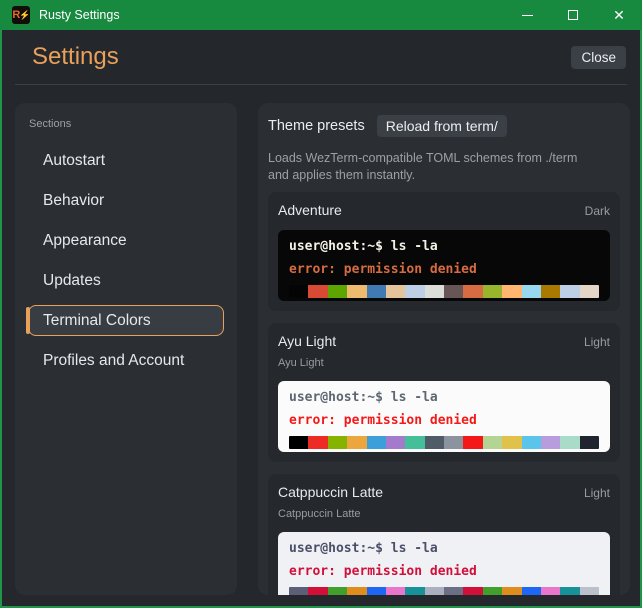 This screenshot has height=608, width=642. What do you see at coordinates (321, 57) in the screenshot?
I see `page-header: Settings Close` at bounding box center [321, 57].